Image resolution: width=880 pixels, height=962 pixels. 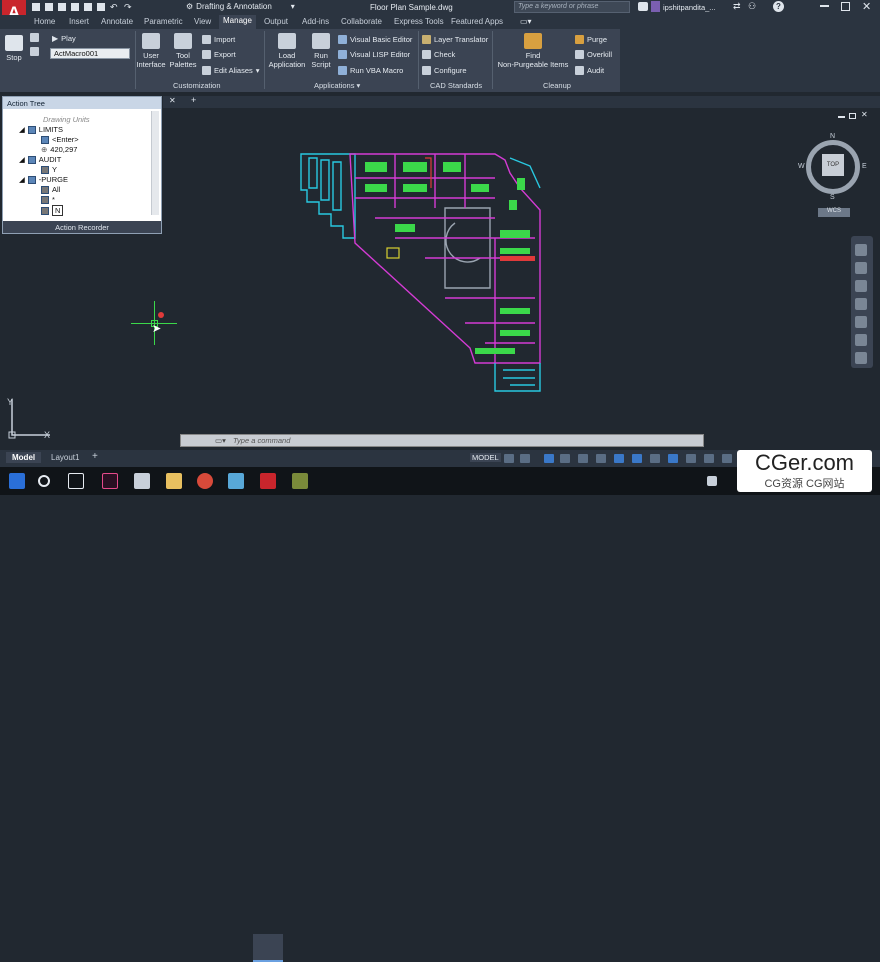 What do you see at coordinates (172, 100) in the screenshot?
I see `close-tab-icon: ✕` at bounding box center [172, 100].